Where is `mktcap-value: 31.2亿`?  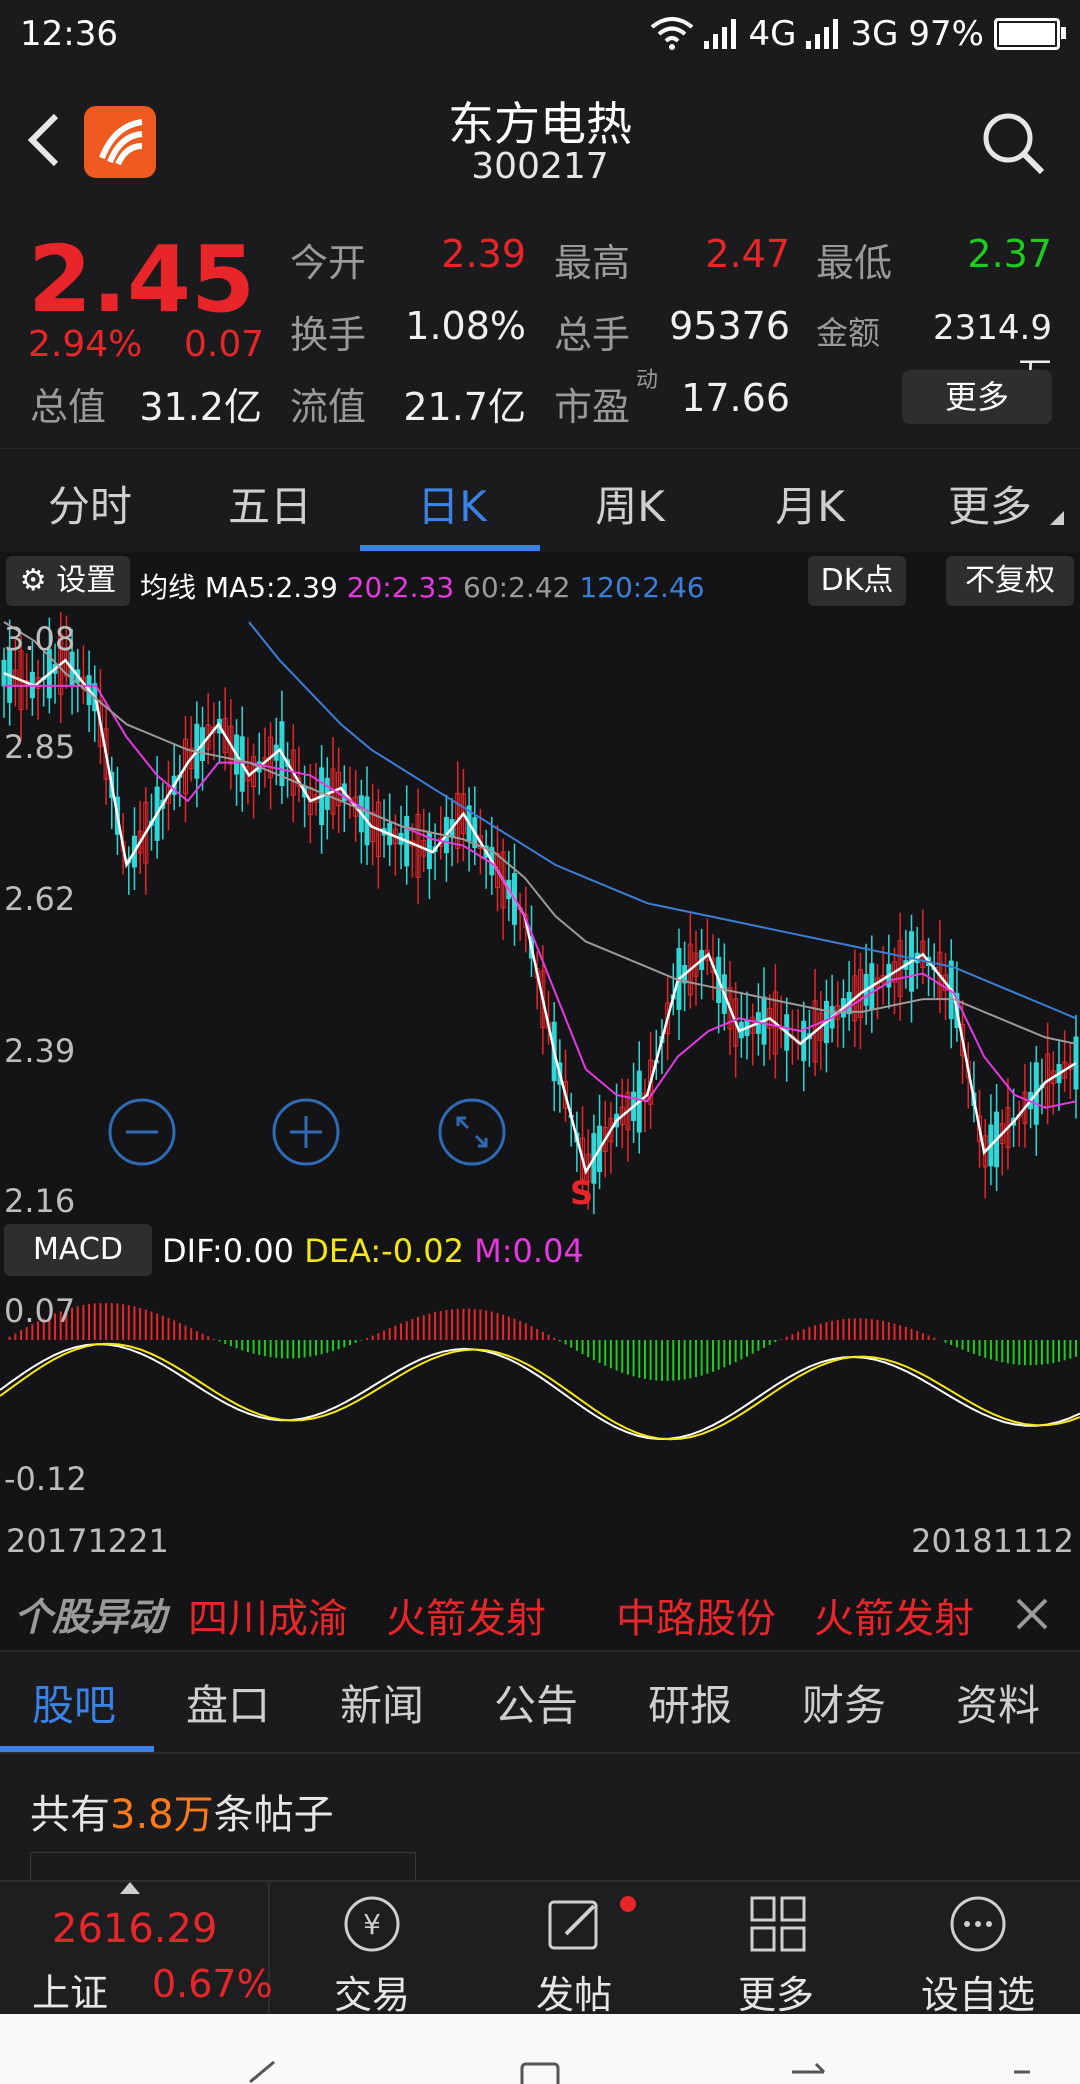
mktcap-value: 31.2亿 is located at coordinates (200, 407).